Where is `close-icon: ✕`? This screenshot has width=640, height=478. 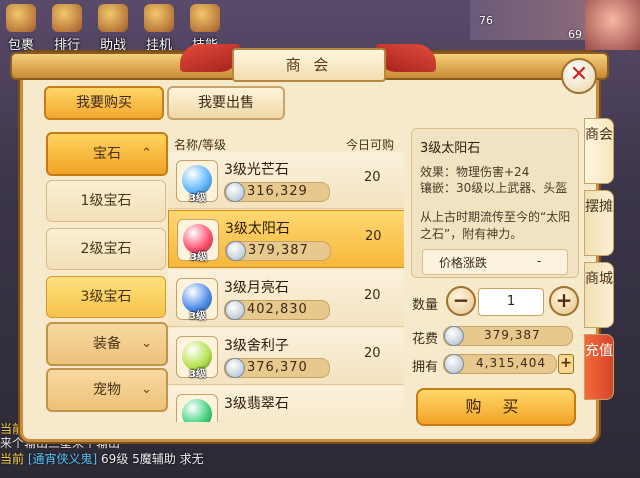
close-icon: ✕ is located at coordinates (579, 74).